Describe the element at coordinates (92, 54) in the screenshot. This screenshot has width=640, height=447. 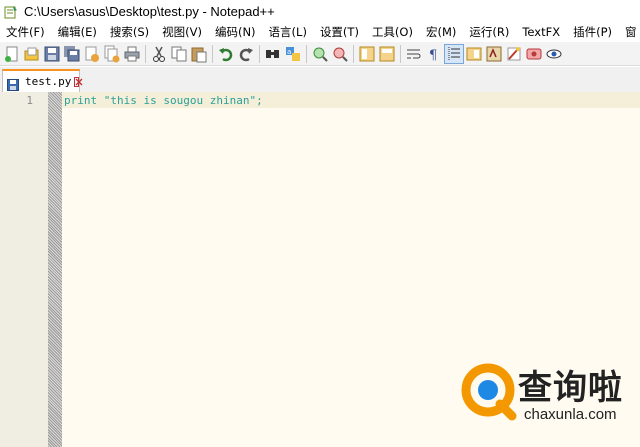
I see `close-icon` at that location.